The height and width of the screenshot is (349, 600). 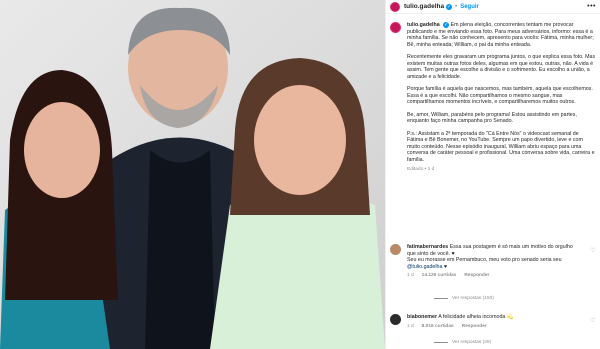 What do you see at coordinates (473, 298) in the screenshot?
I see `view-replies-label: Ver respostas (150)` at bounding box center [473, 298].